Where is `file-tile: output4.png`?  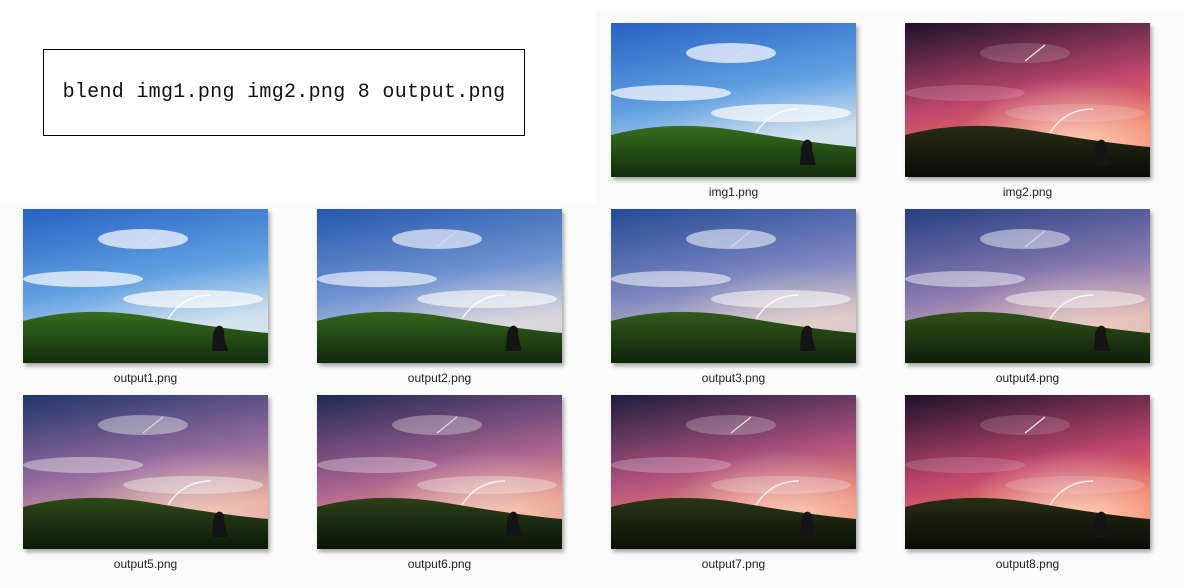
file-tile: output4.png is located at coordinates (1027, 297).